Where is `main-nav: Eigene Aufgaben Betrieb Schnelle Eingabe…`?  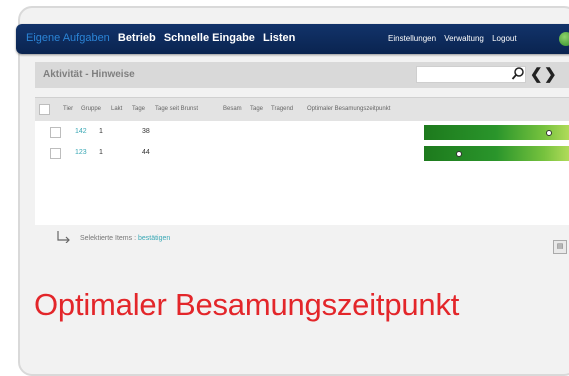 main-nav: Eigene Aufgaben Betrieb Schnelle Eingabe… is located at coordinates (163, 38).